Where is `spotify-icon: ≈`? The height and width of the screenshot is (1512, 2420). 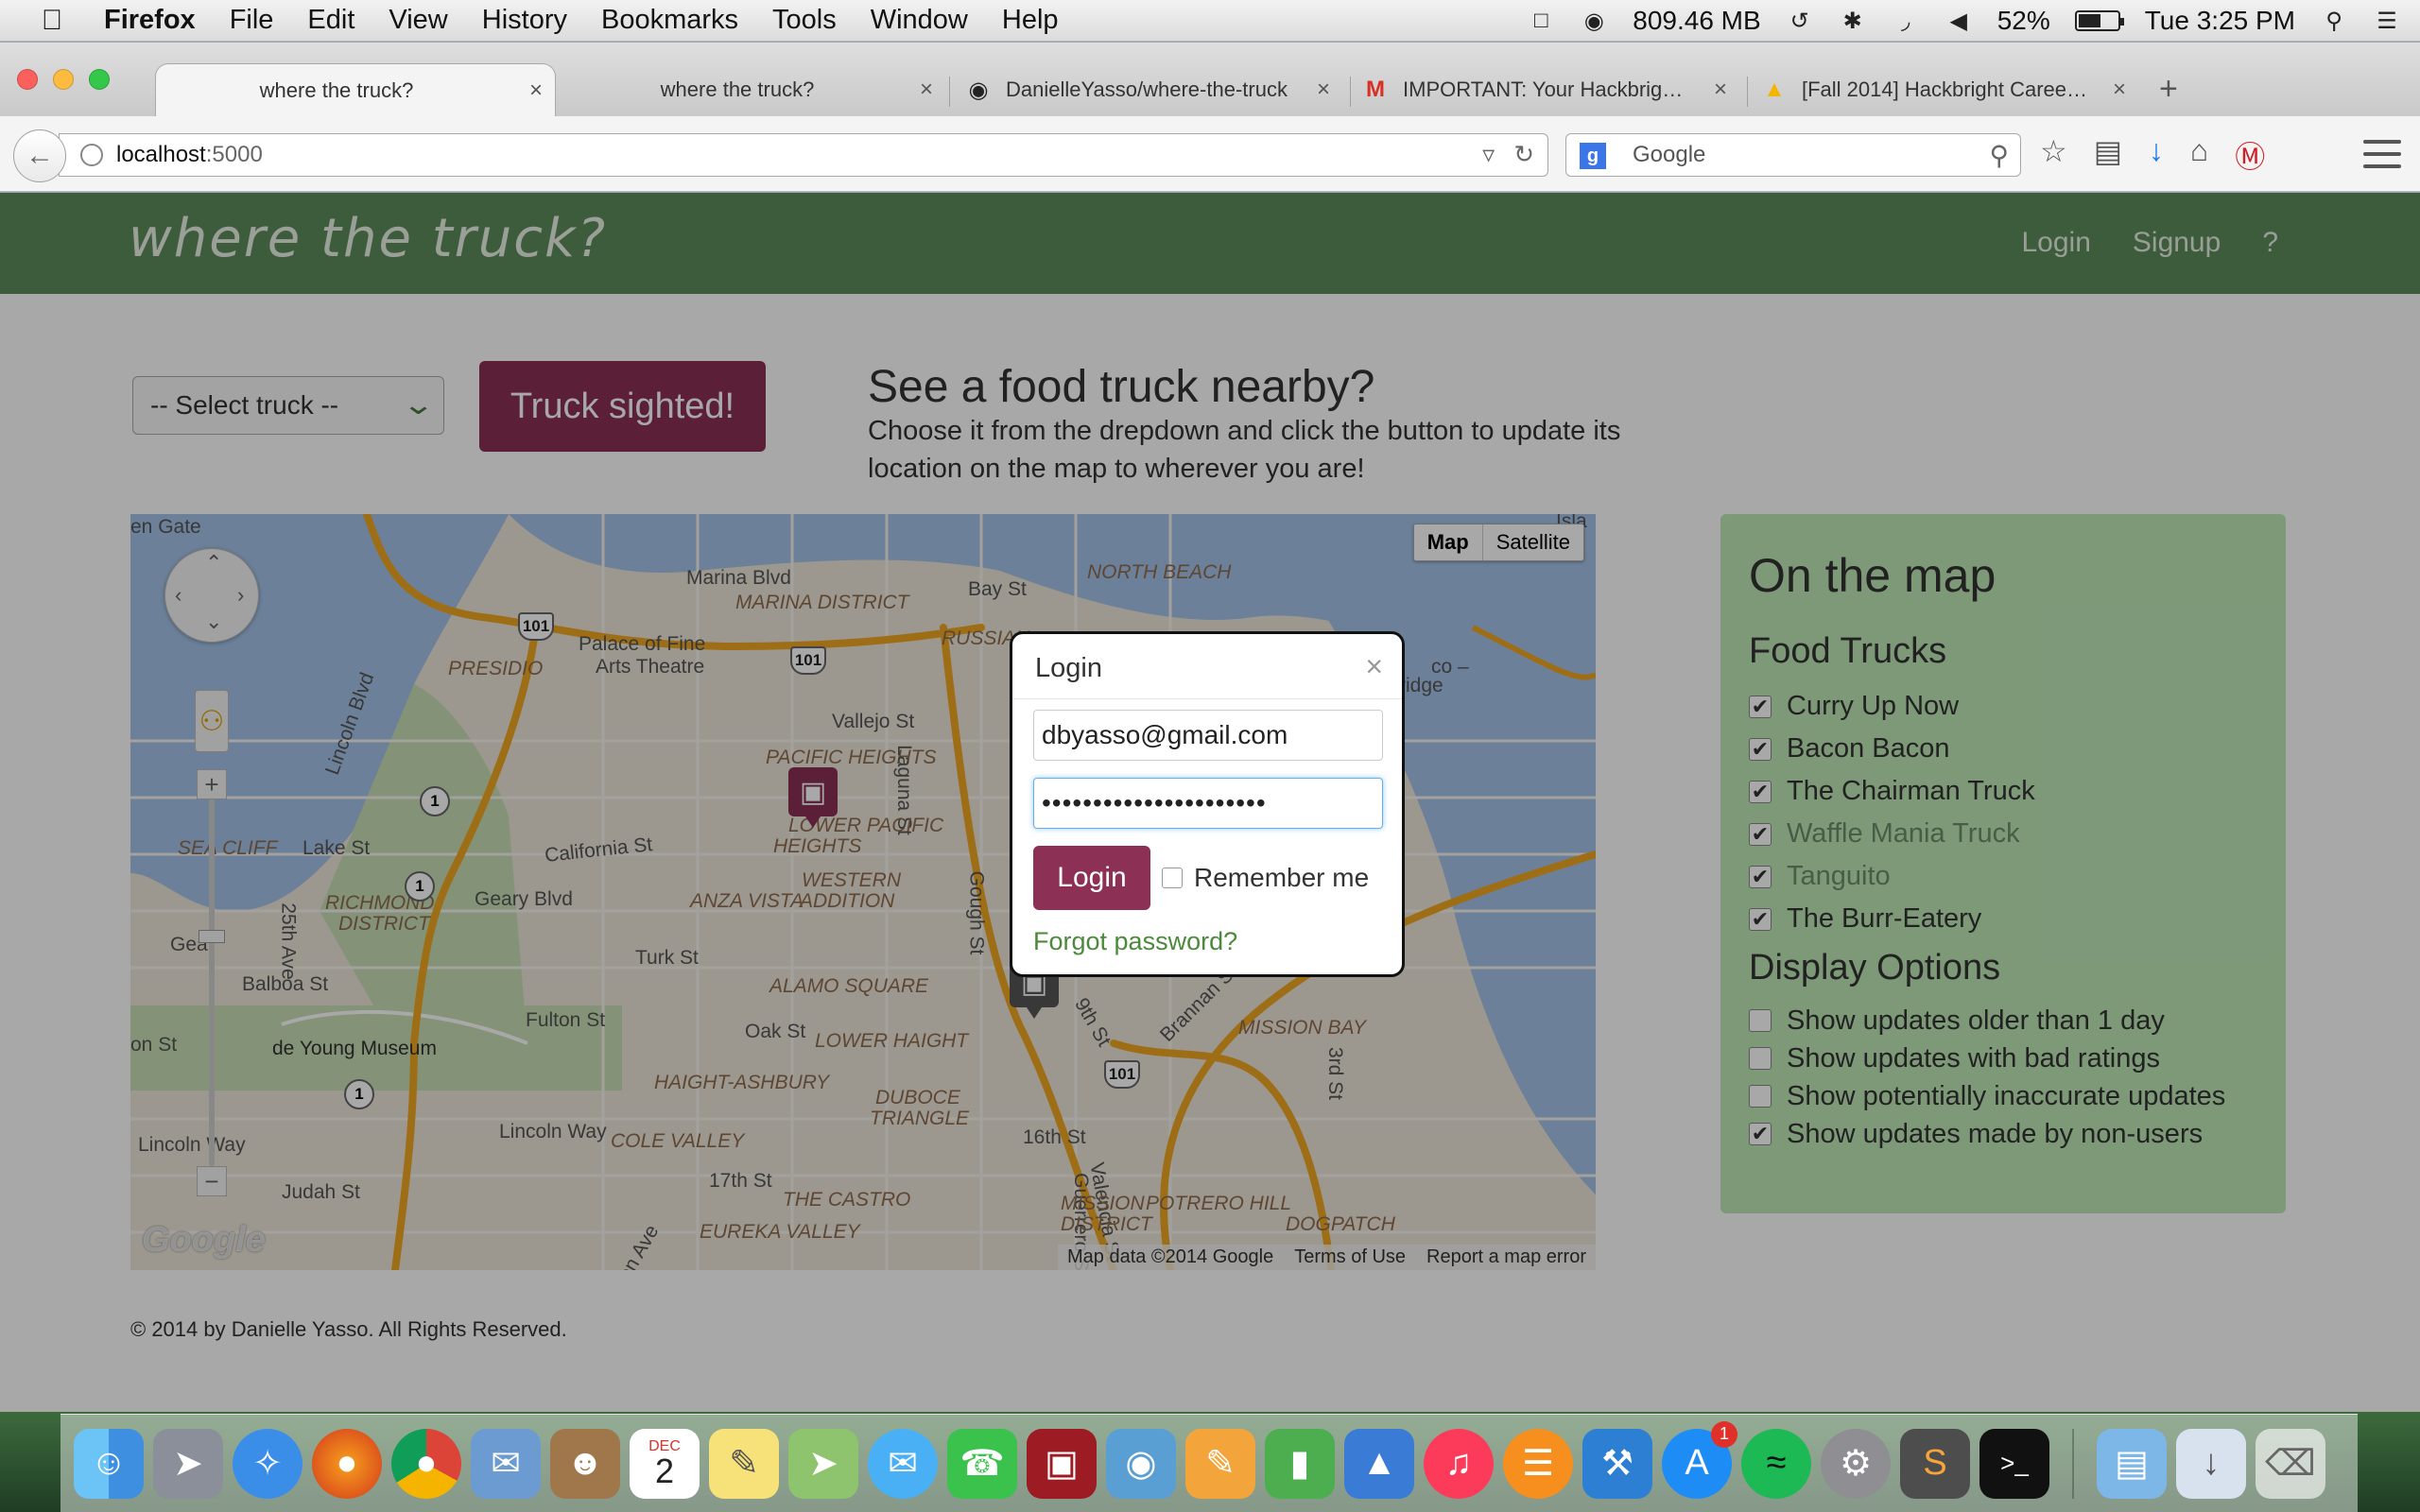
spotify-icon: ≈ is located at coordinates (1776, 1463).